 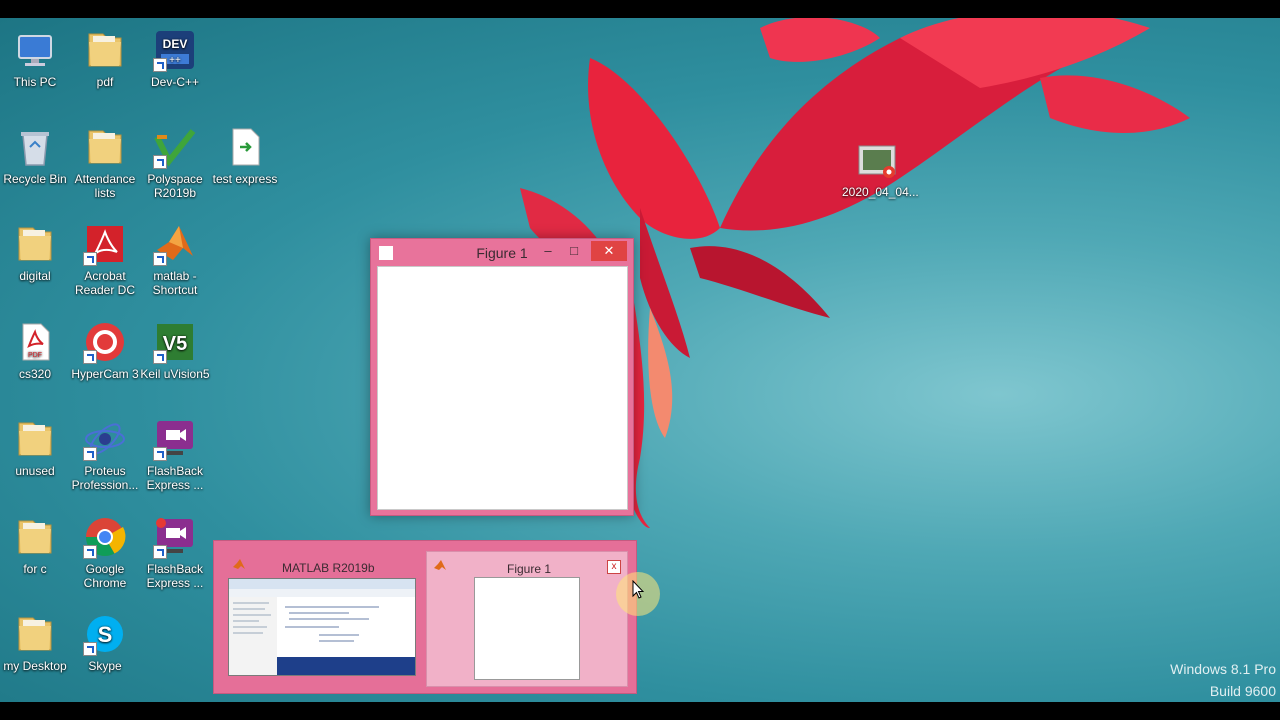 What do you see at coordinates (175, 186) in the screenshot?
I see `desktop-icon-label: Polyspace R2019b` at bounding box center [175, 186].